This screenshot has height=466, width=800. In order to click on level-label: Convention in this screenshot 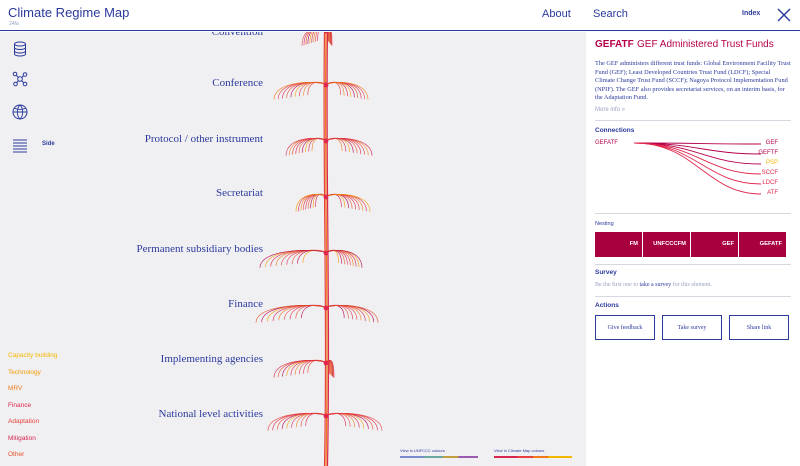, I will do `click(237, 35)`.